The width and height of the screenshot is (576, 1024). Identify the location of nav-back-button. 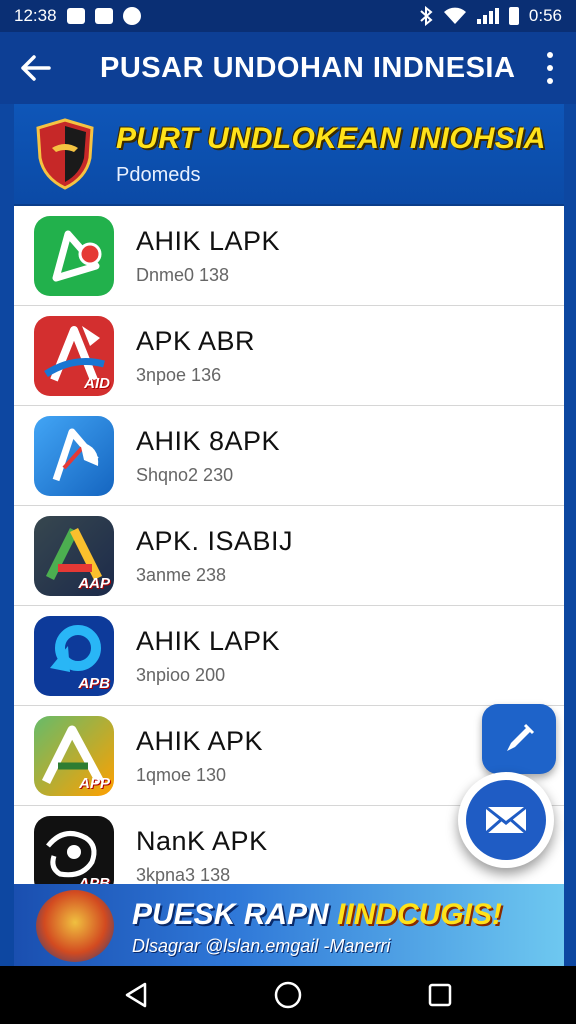
(136, 995).